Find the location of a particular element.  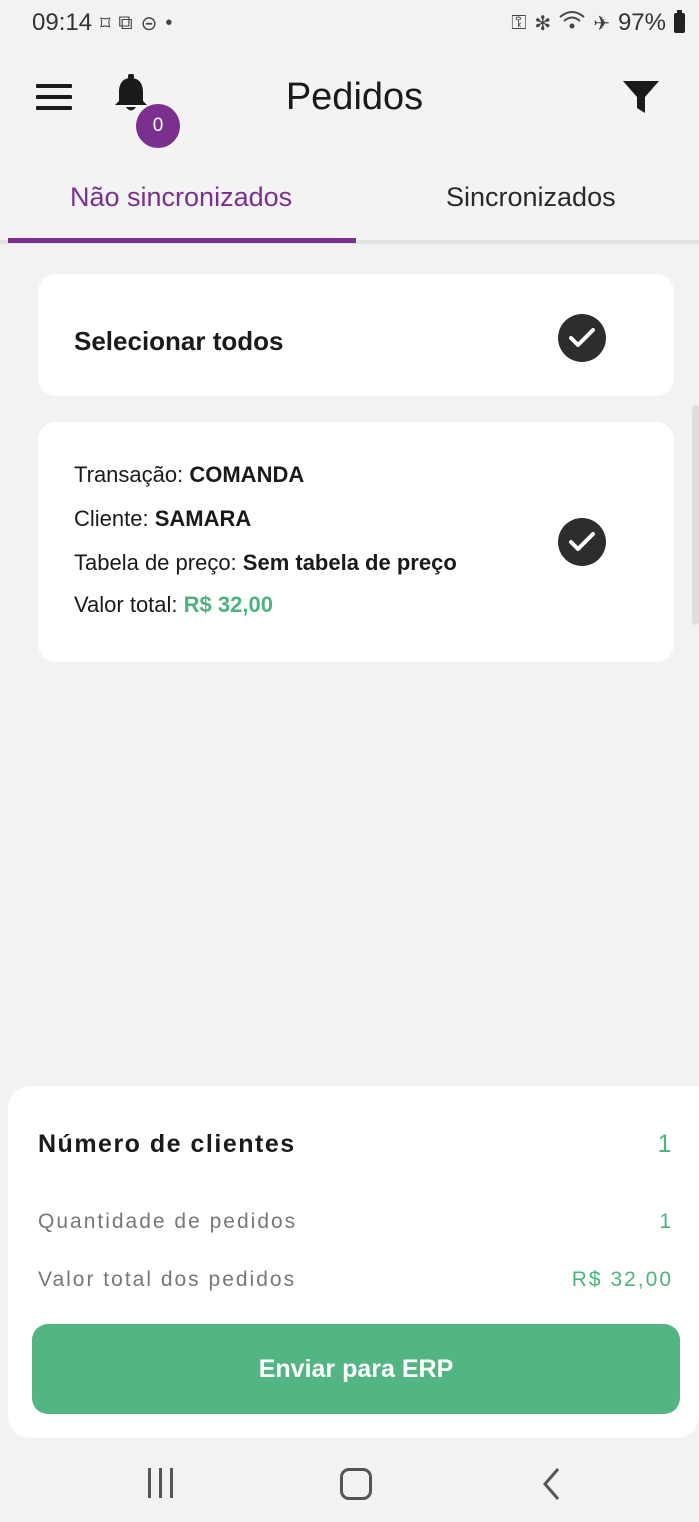

vpn-key-icon: ⚿ is located at coordinates (519, 22).